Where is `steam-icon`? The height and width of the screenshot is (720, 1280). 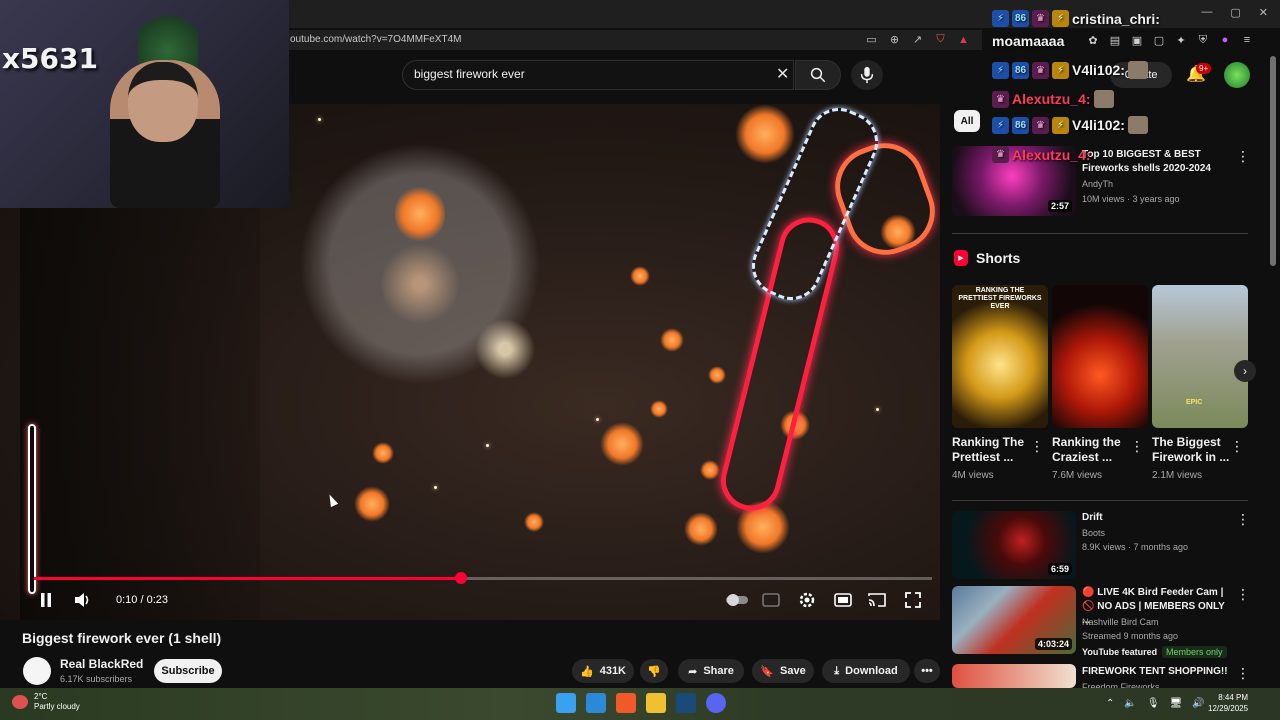 steam-icon is located at coordinates (686, 703).